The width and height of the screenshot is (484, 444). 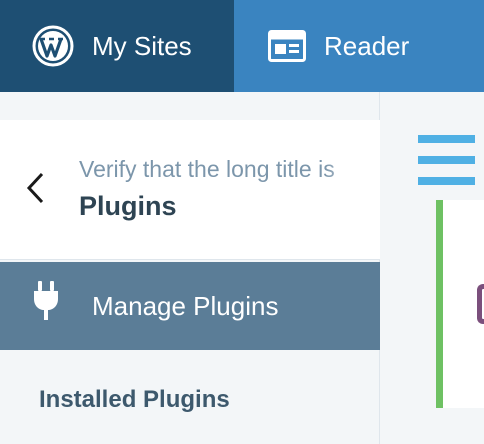 I want to click on chevron-left-icon, so click(x=35, y=190).